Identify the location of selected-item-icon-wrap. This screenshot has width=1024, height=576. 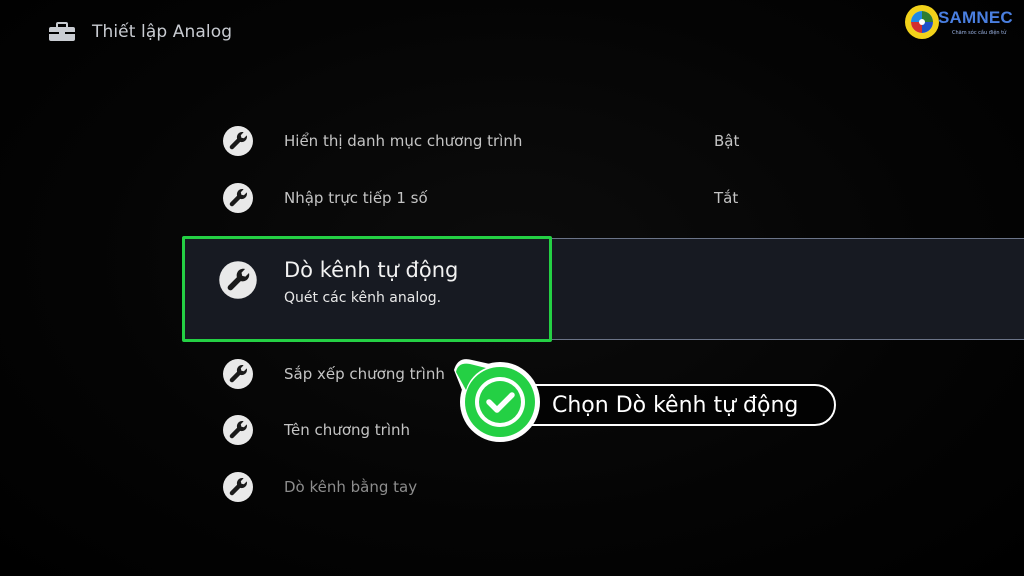
(238, 282).